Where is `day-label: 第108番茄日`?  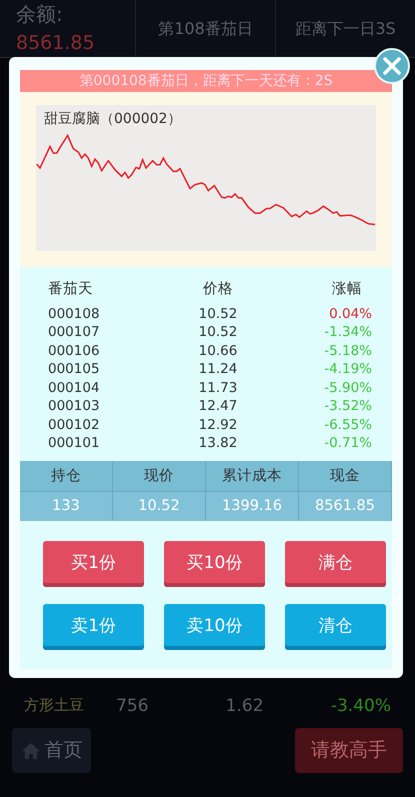 day-label: 第108番茄日 is located at coordinates (205, 29).